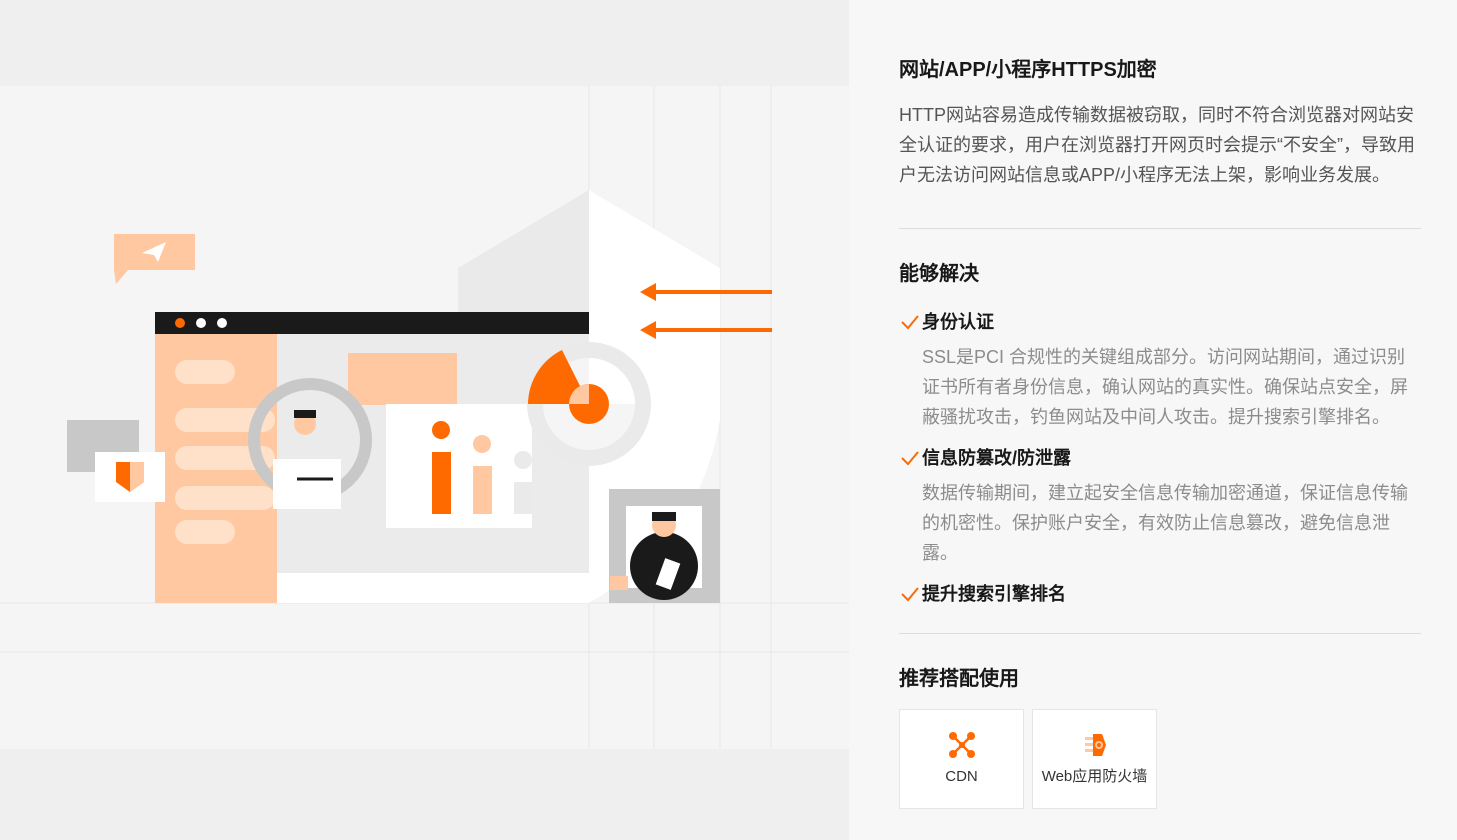  What do you see at coordinates (459, 466) in the screenshot?
I see `stats-card` at bounding box center [459, 466].